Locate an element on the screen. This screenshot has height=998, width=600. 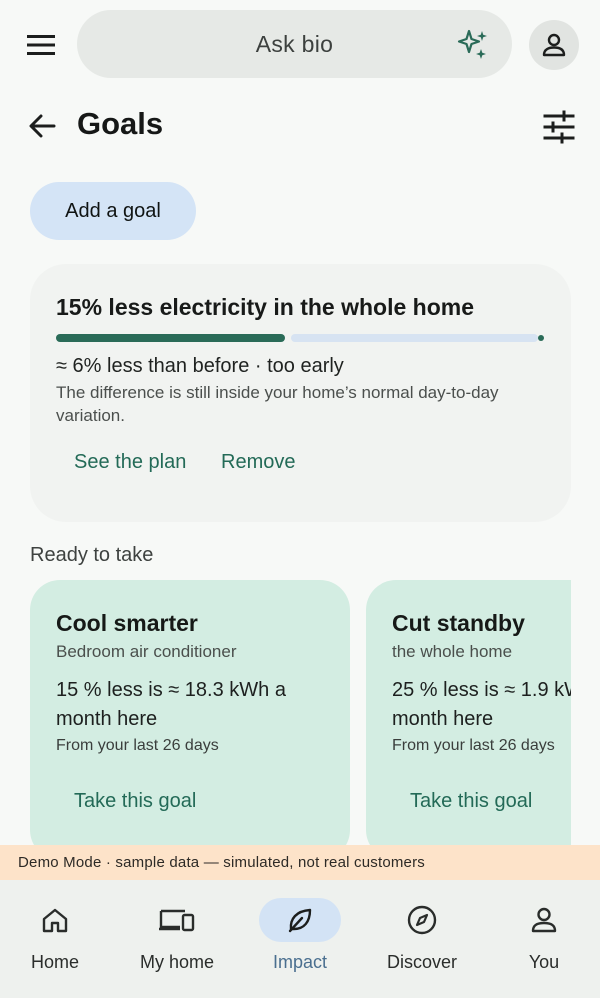
suggestion-stat-line: 25 % less is ≈ 1.9 kWh a is located at coordinates (481, 690).